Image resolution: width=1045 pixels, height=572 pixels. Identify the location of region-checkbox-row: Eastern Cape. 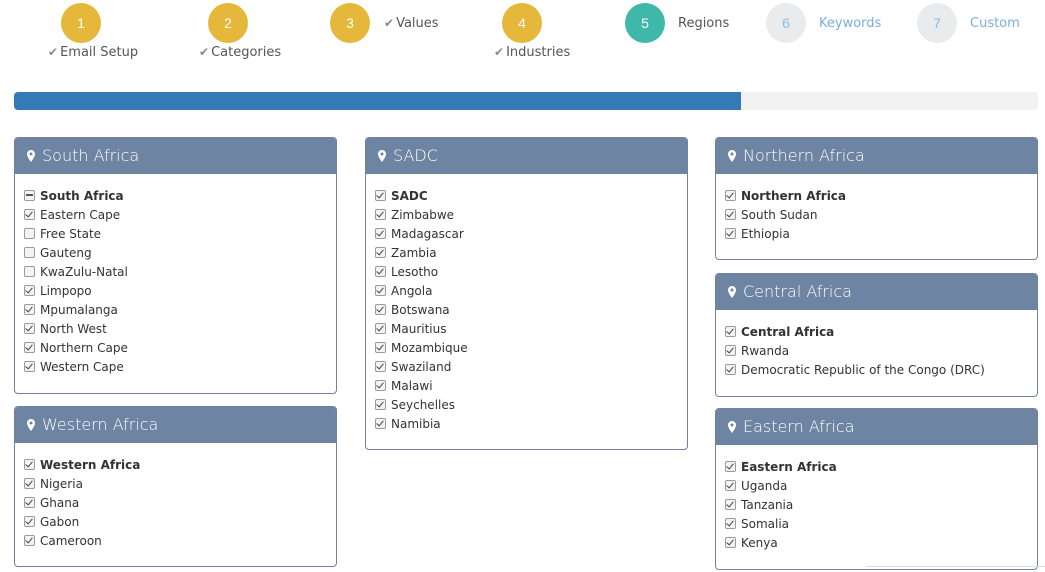
(180, 214).